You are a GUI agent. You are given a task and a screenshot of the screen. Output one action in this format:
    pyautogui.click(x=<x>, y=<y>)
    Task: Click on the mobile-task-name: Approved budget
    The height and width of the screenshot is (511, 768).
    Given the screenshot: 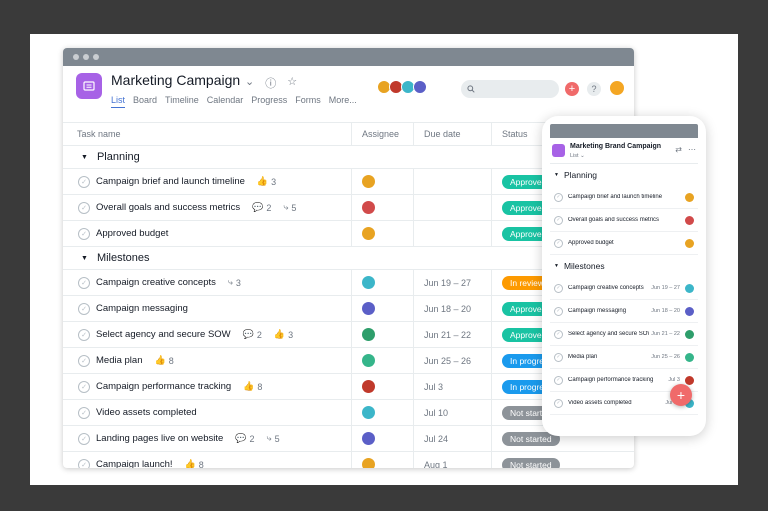 What is the action you would take?
    pyautogui.click(x=616, y=243)
    